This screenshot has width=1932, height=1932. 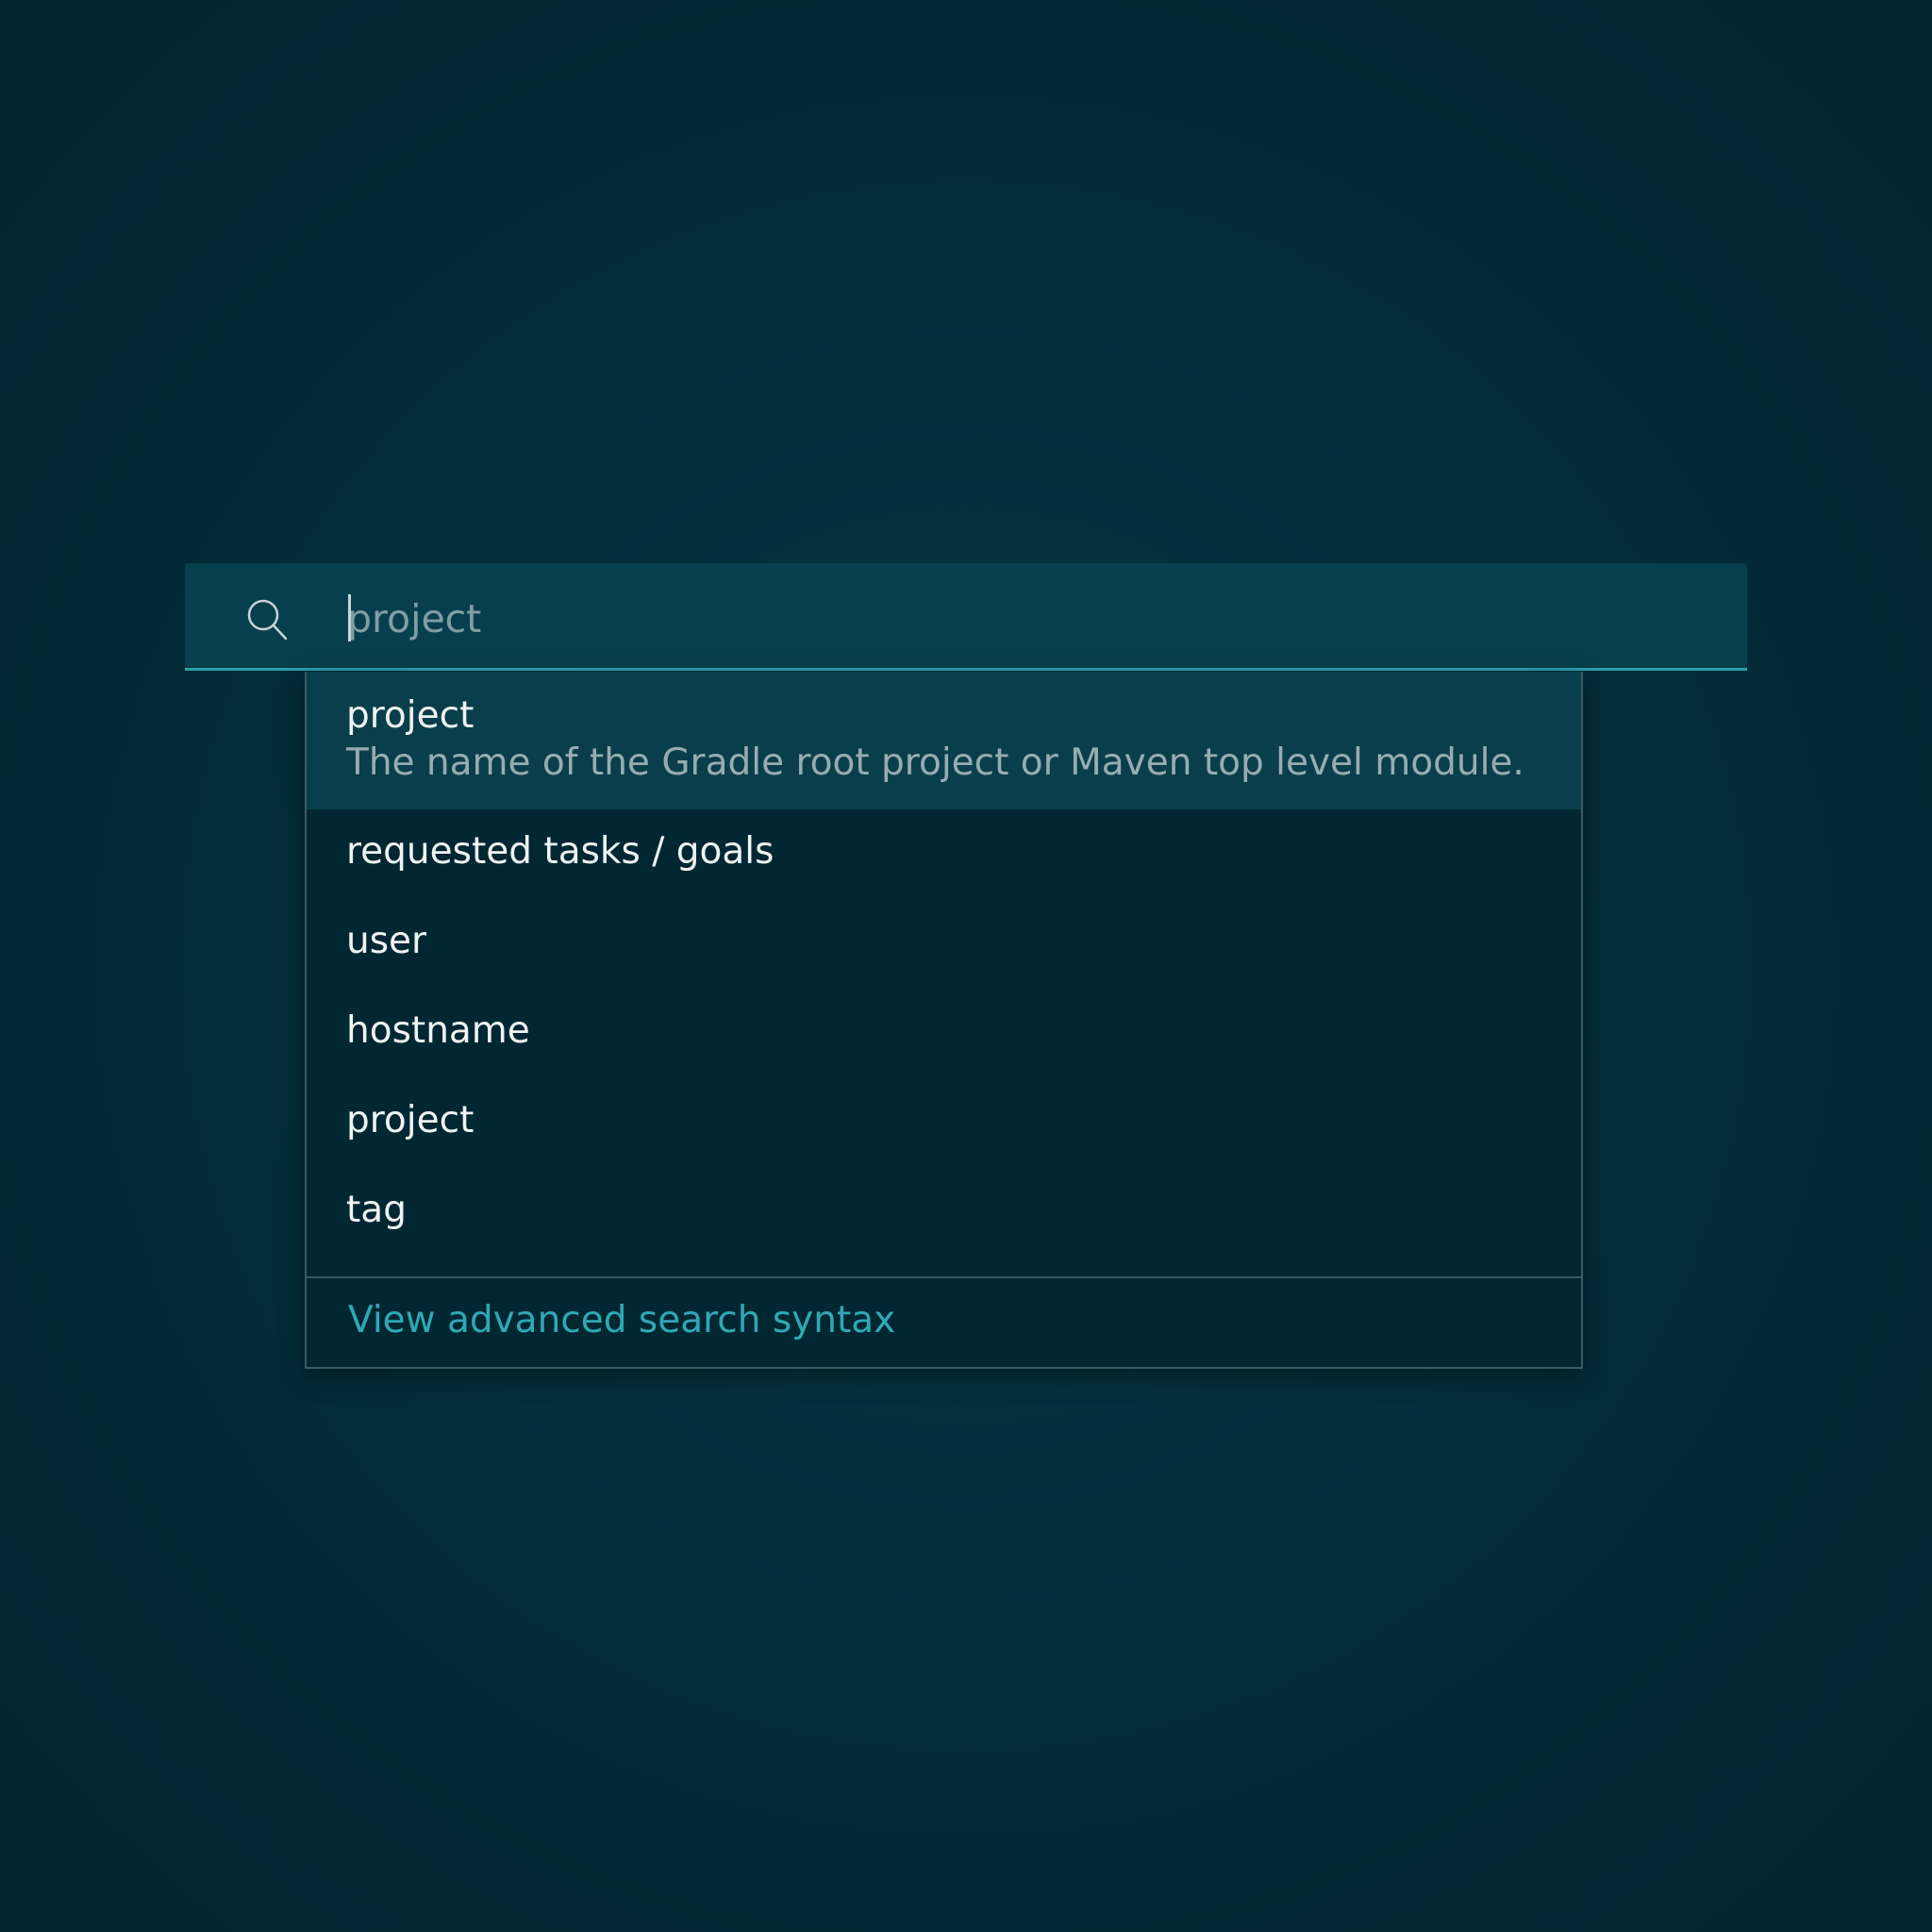 What do you see at coordinates (944, 1033) in the screenshot?
I see `suggestion-item: hostname` at bounding box center [944, 1033].